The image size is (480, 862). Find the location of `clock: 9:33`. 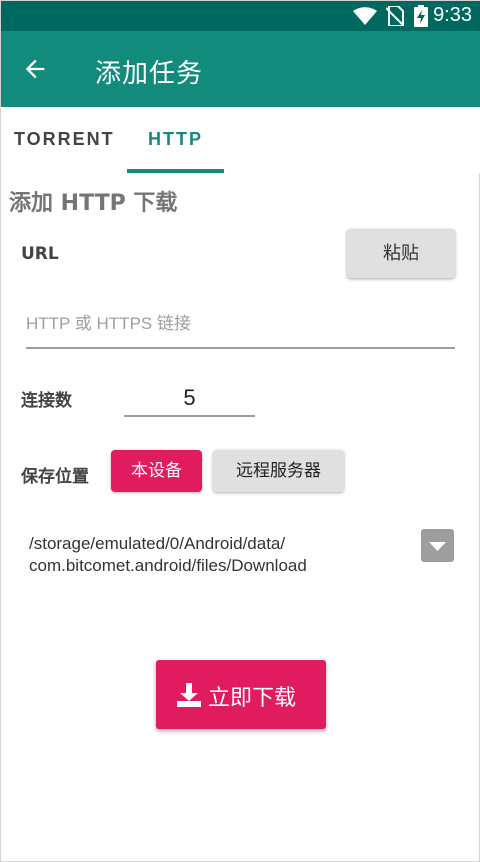

clock: 9:33 is located at coordinates (452, 15).